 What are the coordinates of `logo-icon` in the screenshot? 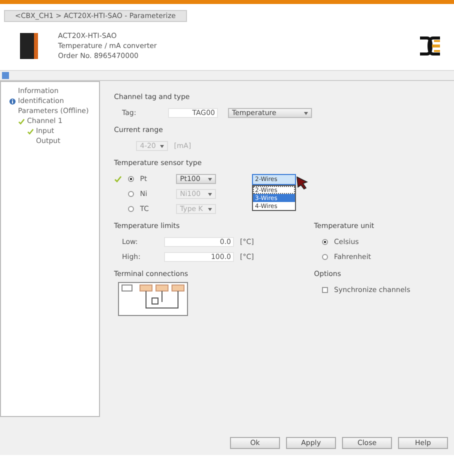 It's located at (430, 46).